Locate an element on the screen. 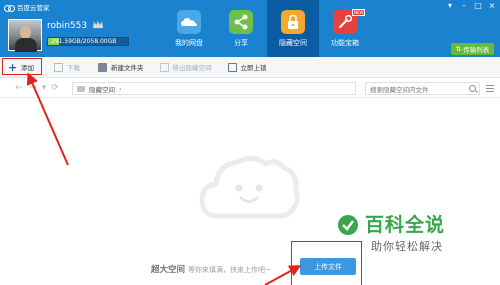 Image resolution: width=500 pixels, height=285 pixels. avatar is located at coordinates (25, 35).